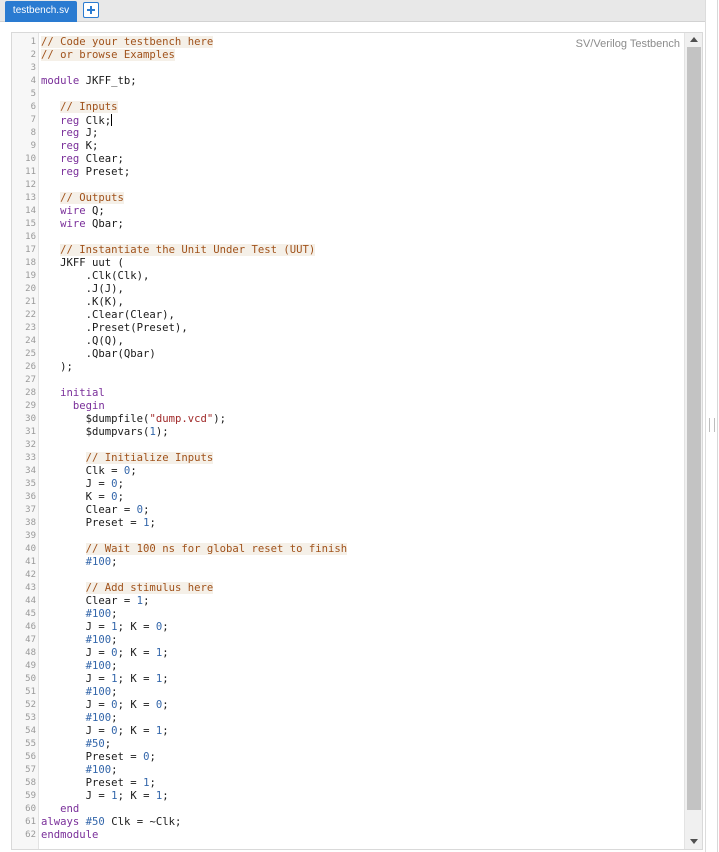 This screenshot has height=852, width=719. Describe the element at coordinates (347, 588) in the screenshot. I see `code-line: 43 // Add stimulus here` at that location.